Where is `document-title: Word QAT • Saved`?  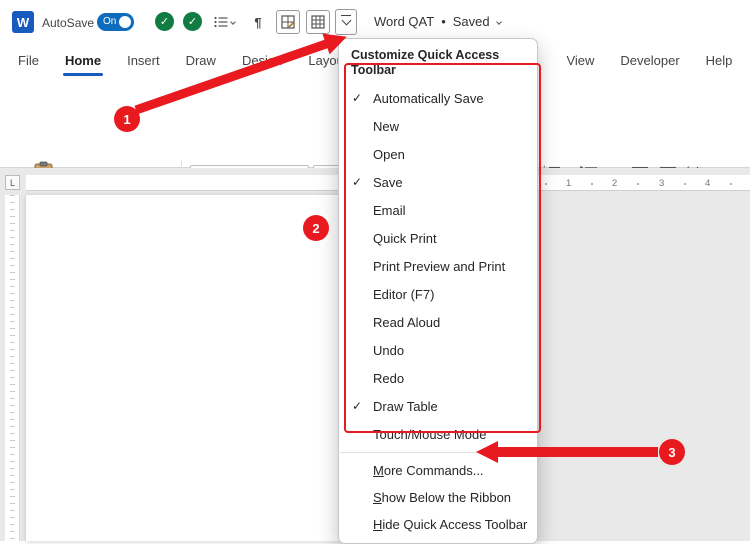
document-title: Word QAT • Saved is located at coordinates (438, 21).